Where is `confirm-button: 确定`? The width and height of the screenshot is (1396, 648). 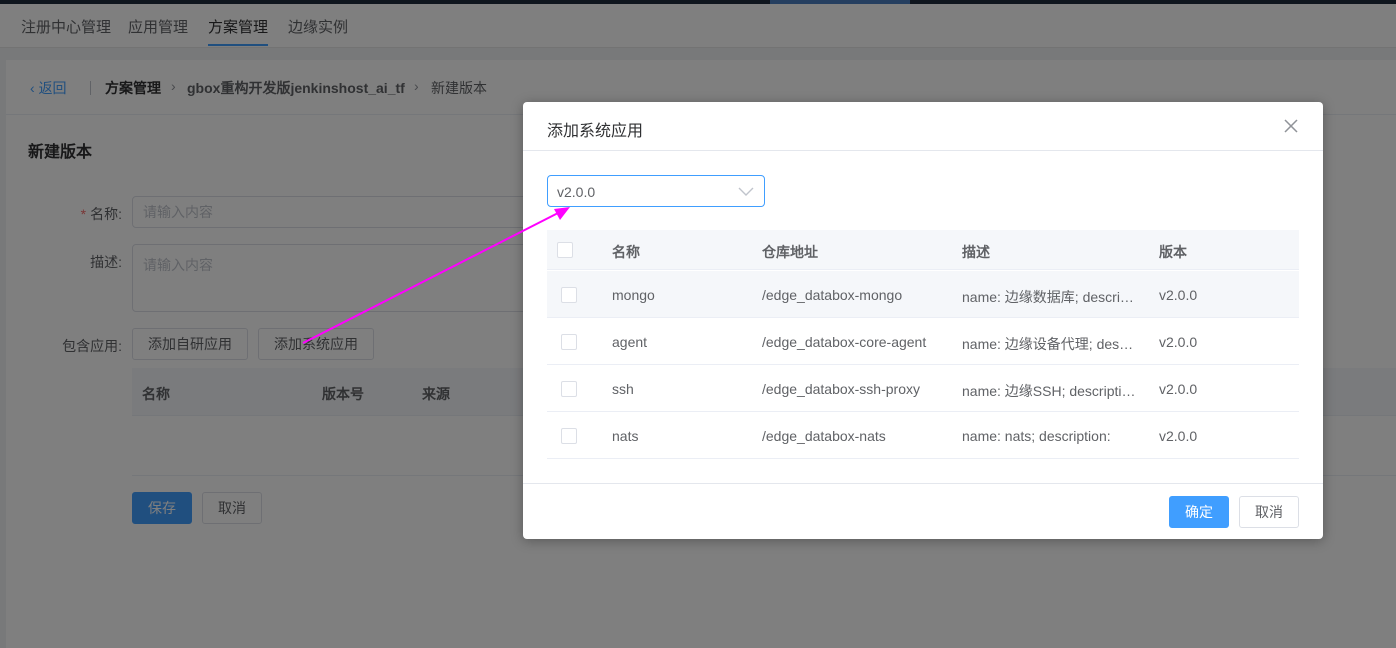 confirm-button: 确定 is located at coordinates (1199, 512).